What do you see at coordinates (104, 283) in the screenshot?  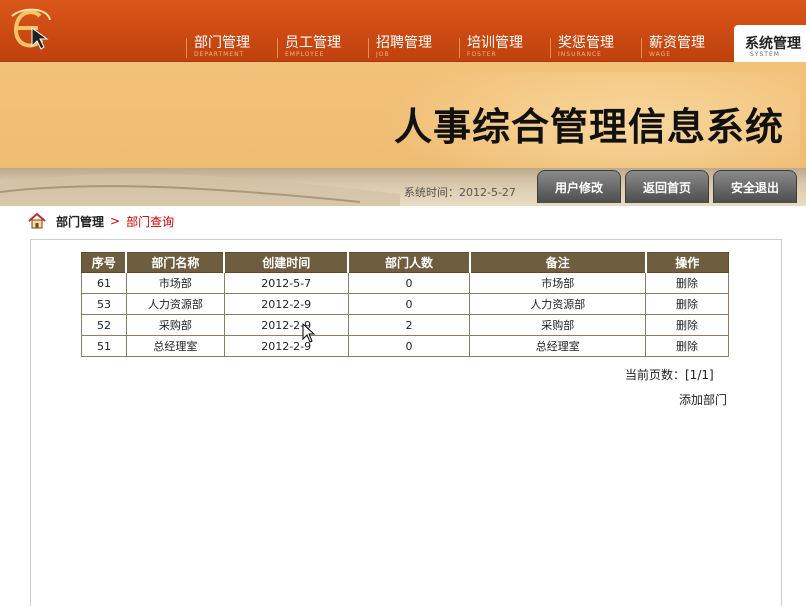 I see `cell-id: 61` at bounding box center [104, 283].